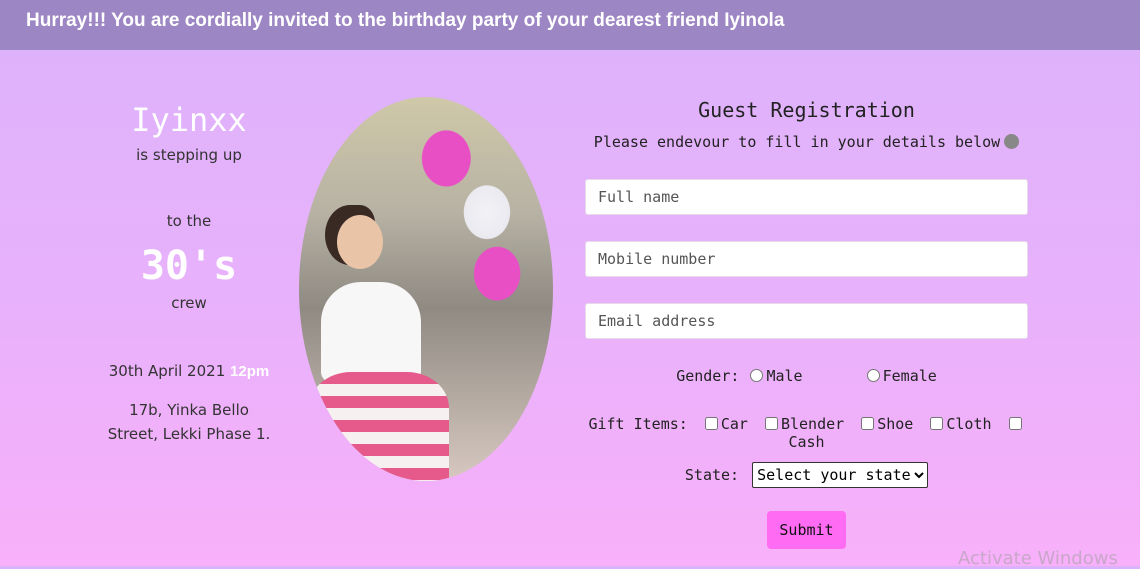 The width and height of the screenshot is (1140, 569). I want to click on stepping-text: is stepping up, so click(189, 155).